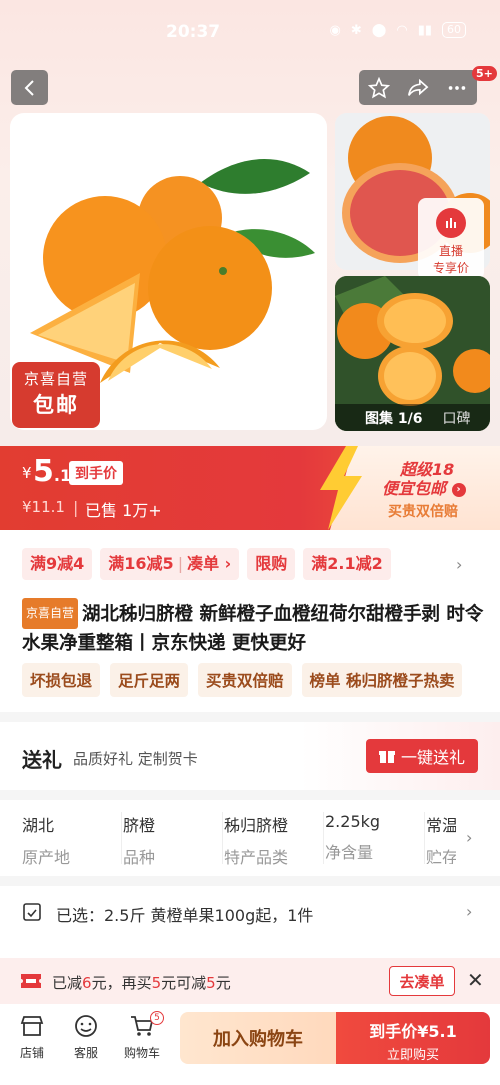 The height and width of the screenshot is (1085, 500). Describe the element at coordinates (450, 268) in the screenshot. I see `live-label-2: 专享价` at that location.